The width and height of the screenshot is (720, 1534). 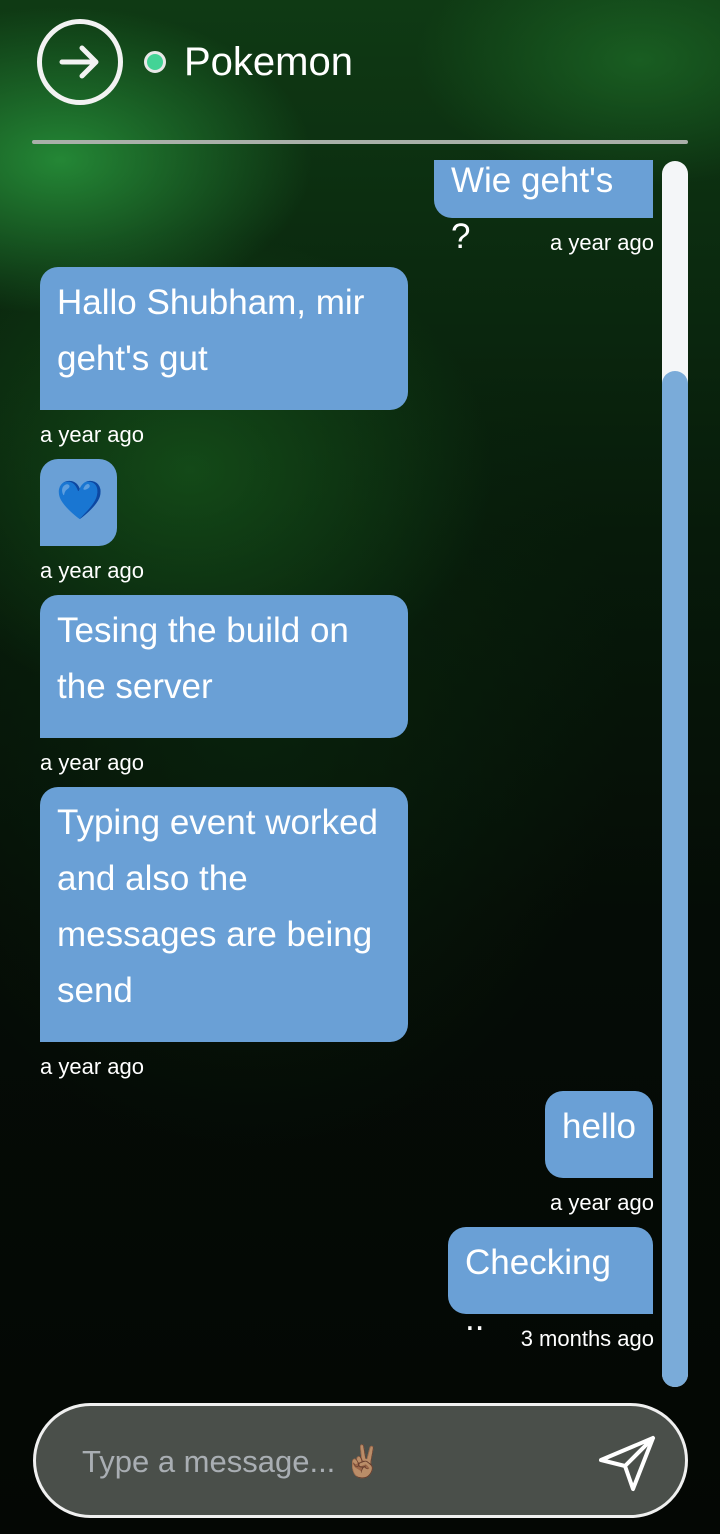 What do you see at coordinates (543, 208) in the screenshot?
I see `message-bubble-outgoing: Wie geht's ?` at bounding box center [543, 208].